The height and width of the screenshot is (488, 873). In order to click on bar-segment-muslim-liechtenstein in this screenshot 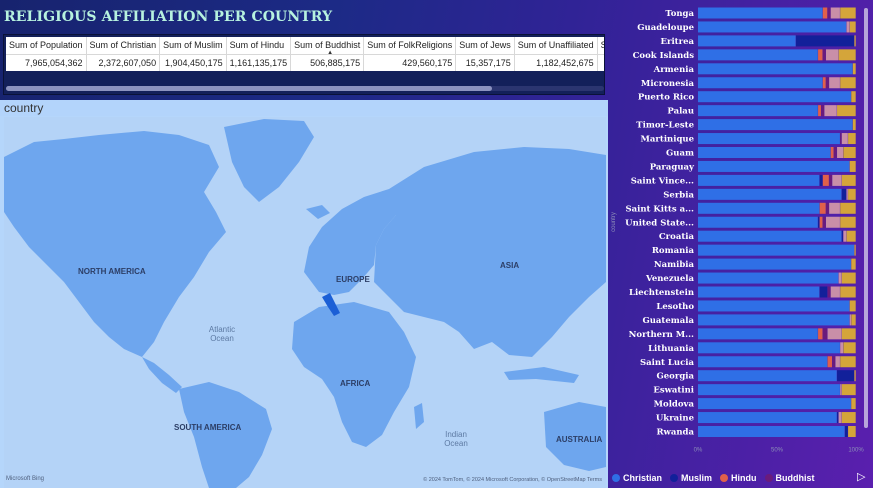, I will do `click(823, 292)`.